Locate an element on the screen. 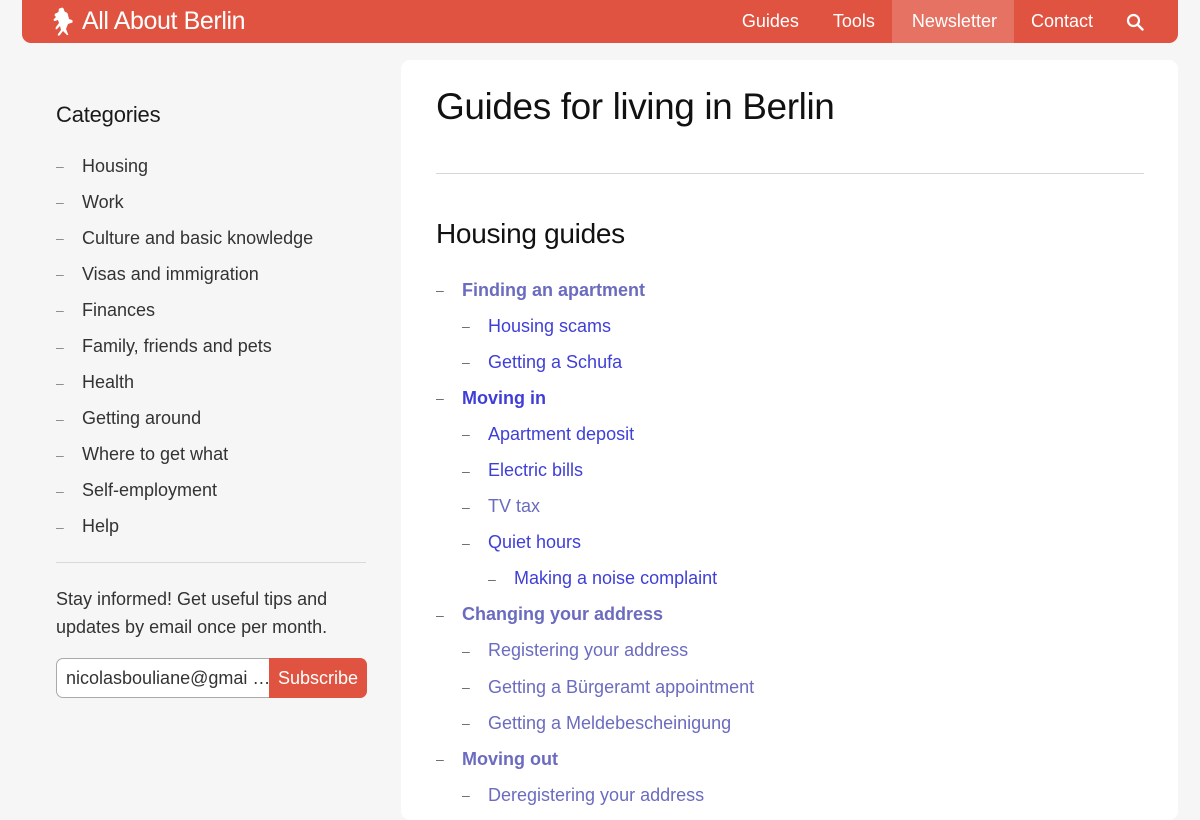 This screenshot has width=1200, height=820. guide-item: – Apartment deposit is located at coordinates (595, 434).